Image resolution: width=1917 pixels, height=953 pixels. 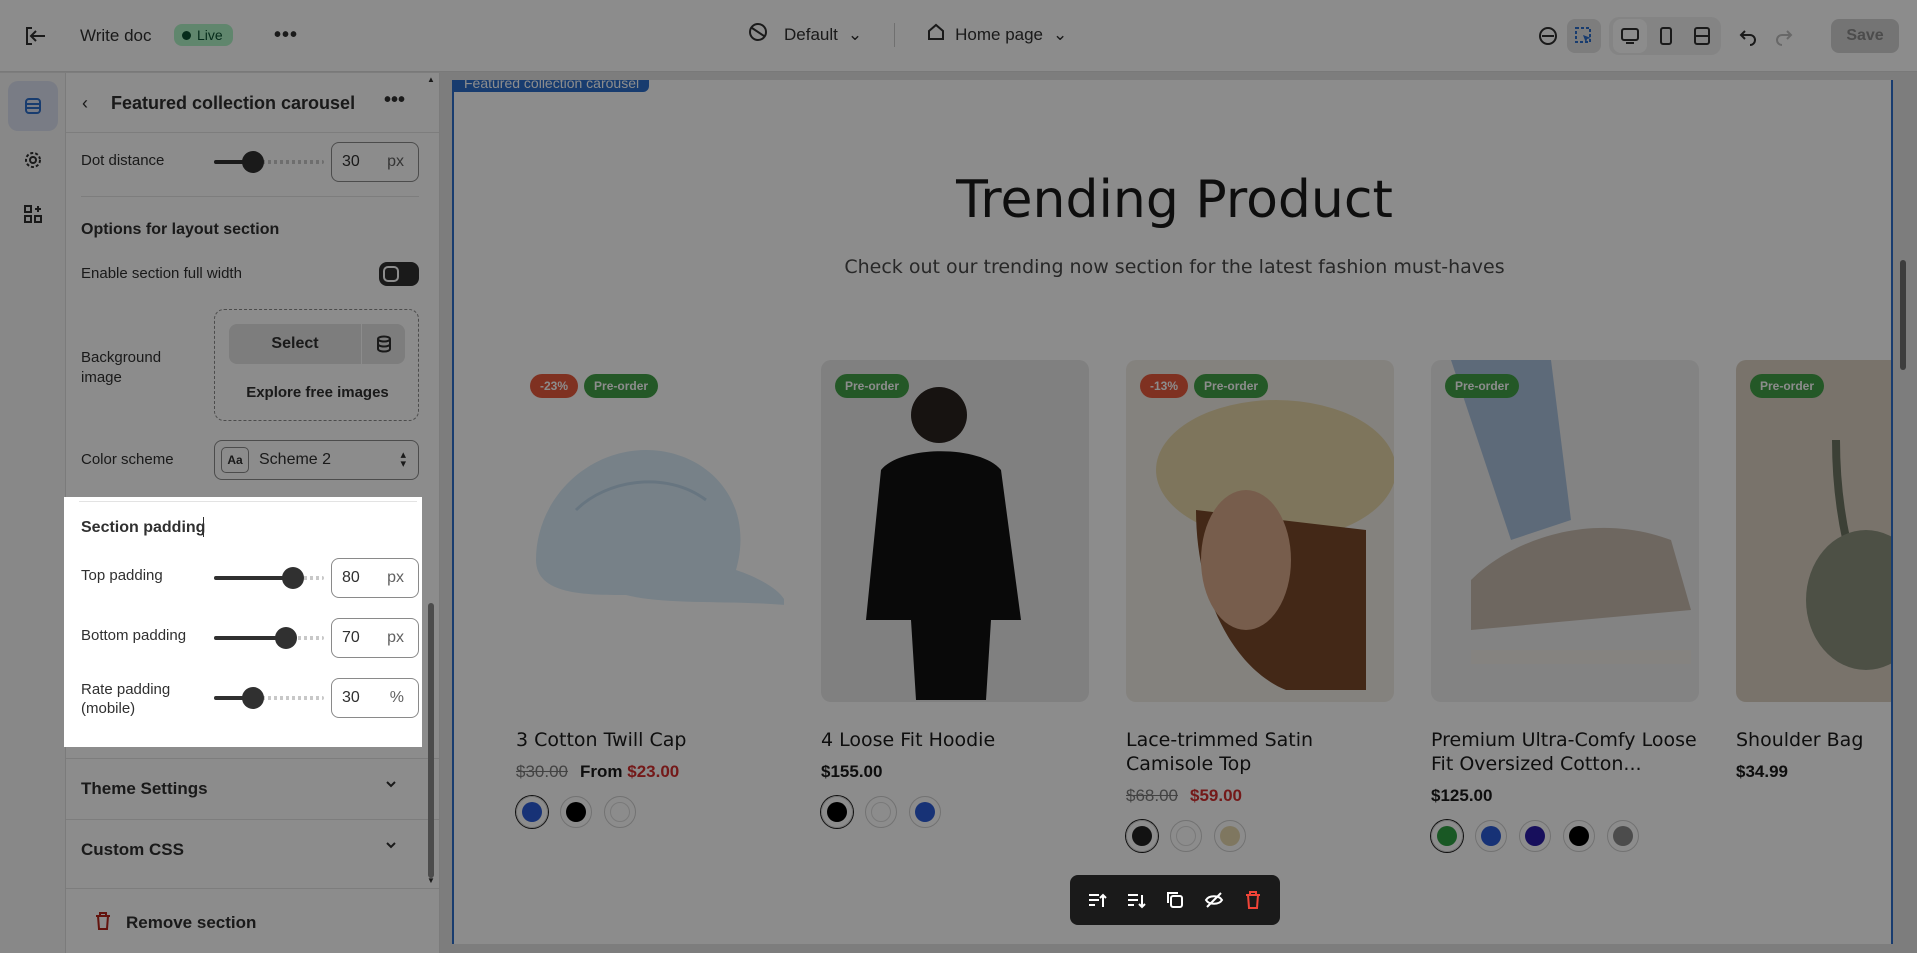 What do you see at coordinates (1260, 752) in the screenshot?
I see `product-title: Lace-trimmed Satin Camisole Top` at bounding box center [1260, 752].